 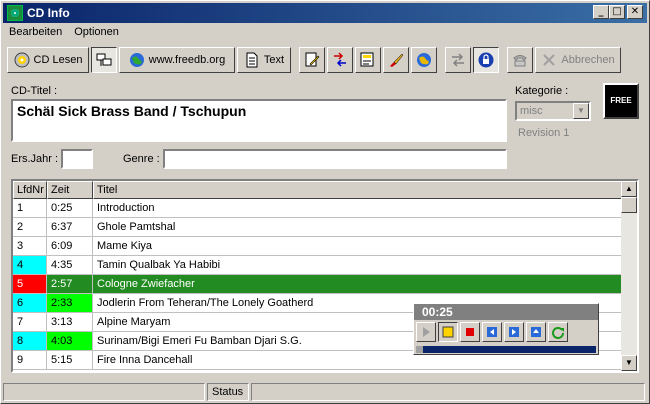 I want to click on freedb-button: www.freedb.org, so click(x=177, y=60).